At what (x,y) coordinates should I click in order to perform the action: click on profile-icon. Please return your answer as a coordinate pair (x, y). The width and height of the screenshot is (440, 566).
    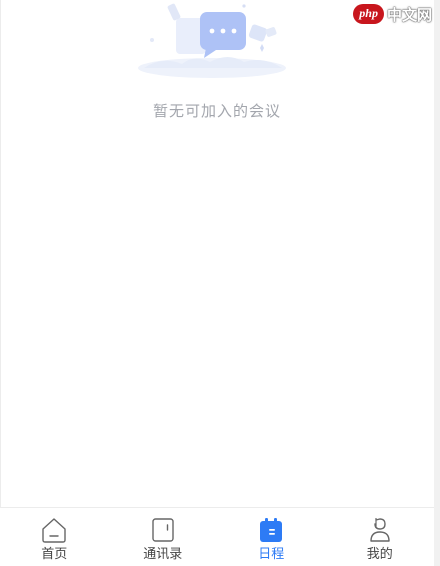
    Looking at the image, I should click on (380, 530).